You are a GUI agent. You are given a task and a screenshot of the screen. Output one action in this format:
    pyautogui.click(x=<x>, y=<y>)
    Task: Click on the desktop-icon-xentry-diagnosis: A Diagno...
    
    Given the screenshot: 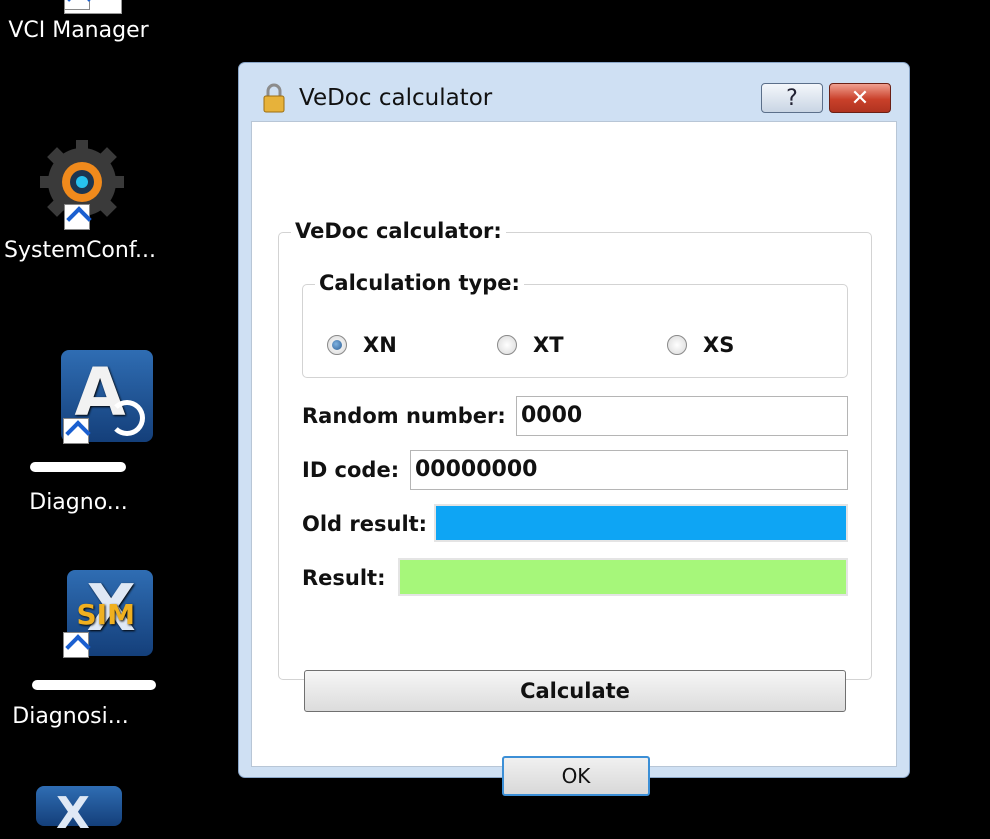 What is the action you would take?
    pyautogui.click(x=77, y=432)
    